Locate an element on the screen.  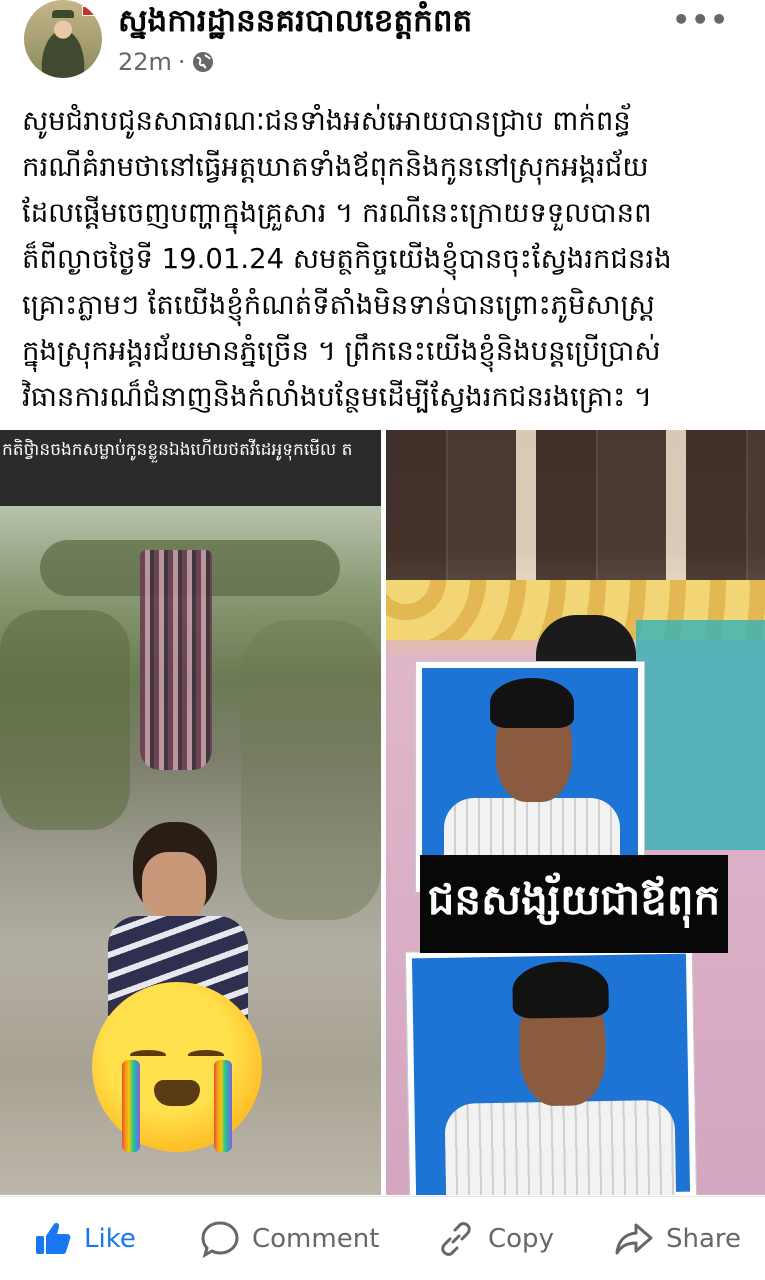
post-actions-bar: Like Comment Copy Share is located at coordinates (382, 1238).